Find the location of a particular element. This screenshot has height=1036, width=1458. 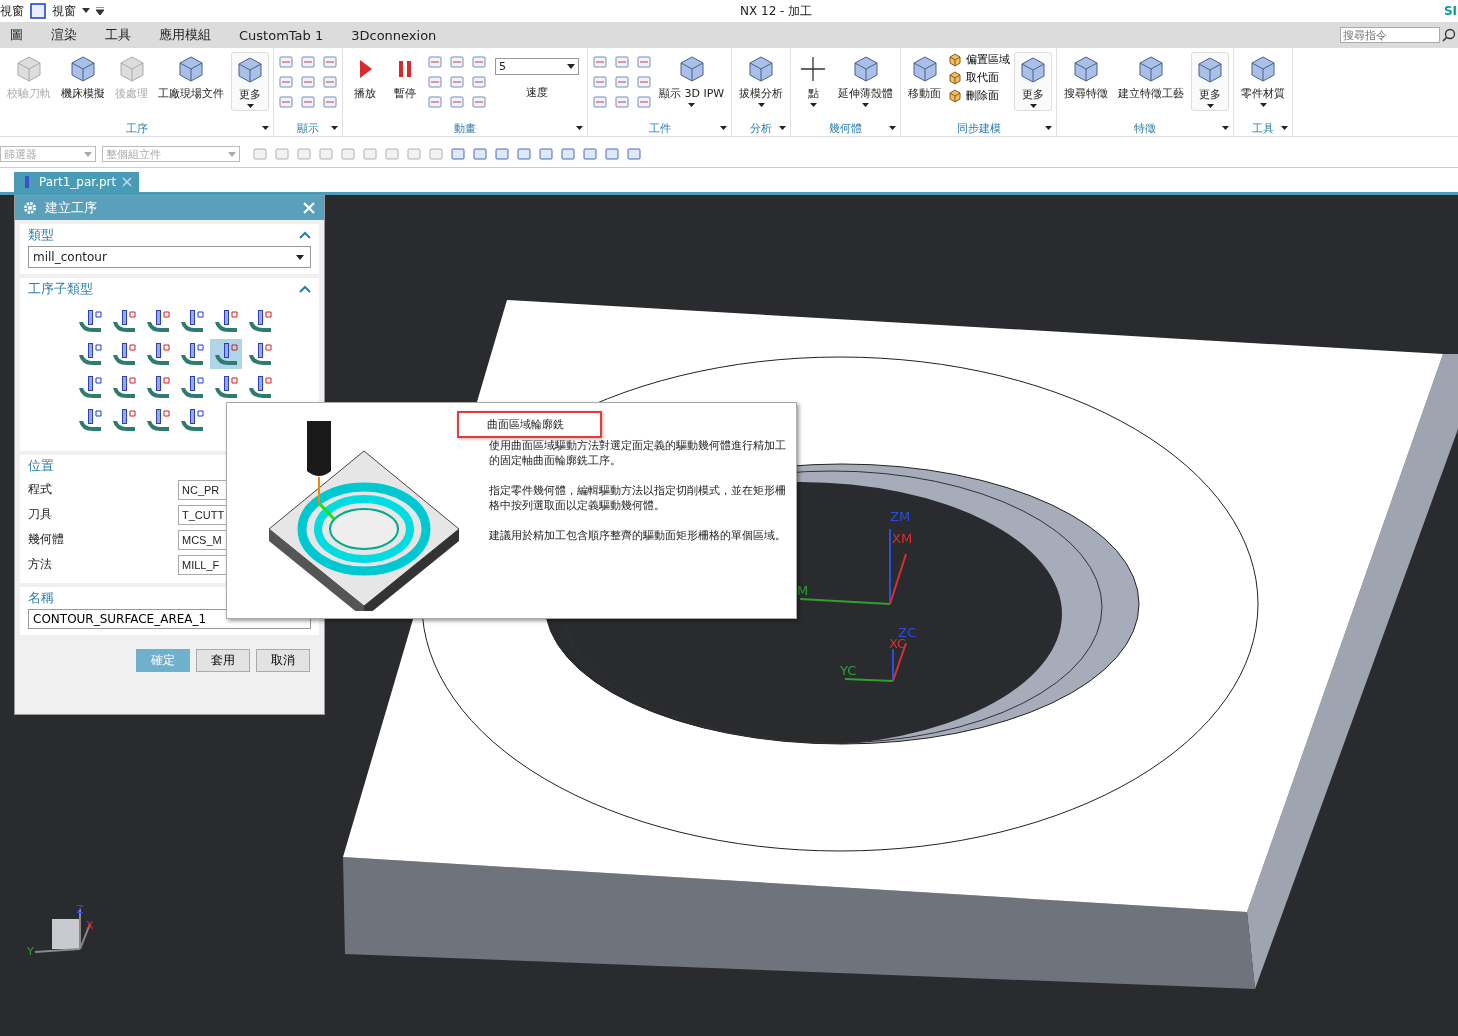

menu-tab: CustomTab 1 is located at coordinates (281, 35).